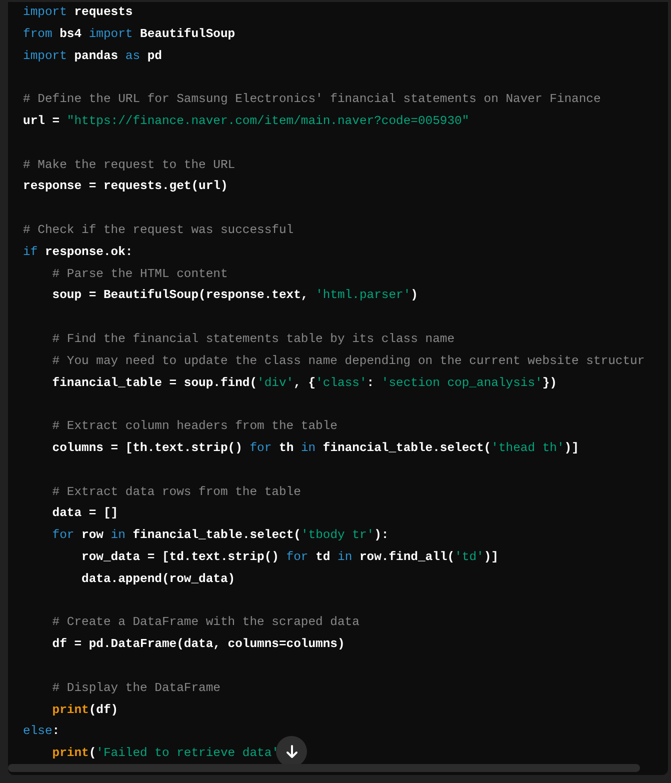 The image size is (671, 783). Describe the element at coordinates (158, 579) in the screenshot. I see `code-line: data.append(row_data)` at that location.